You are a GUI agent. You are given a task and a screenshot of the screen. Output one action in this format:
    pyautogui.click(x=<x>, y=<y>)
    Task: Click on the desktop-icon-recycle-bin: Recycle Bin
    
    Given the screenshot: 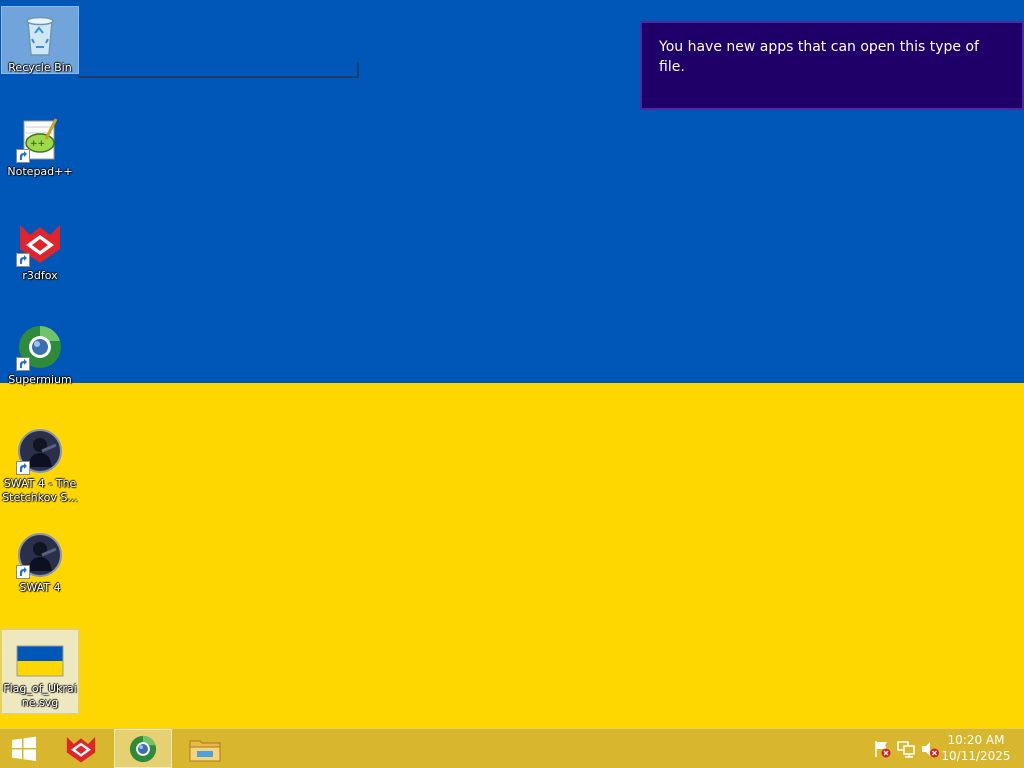 What is the action you would take?
    pyautogui.click(x=40, y=40)
    